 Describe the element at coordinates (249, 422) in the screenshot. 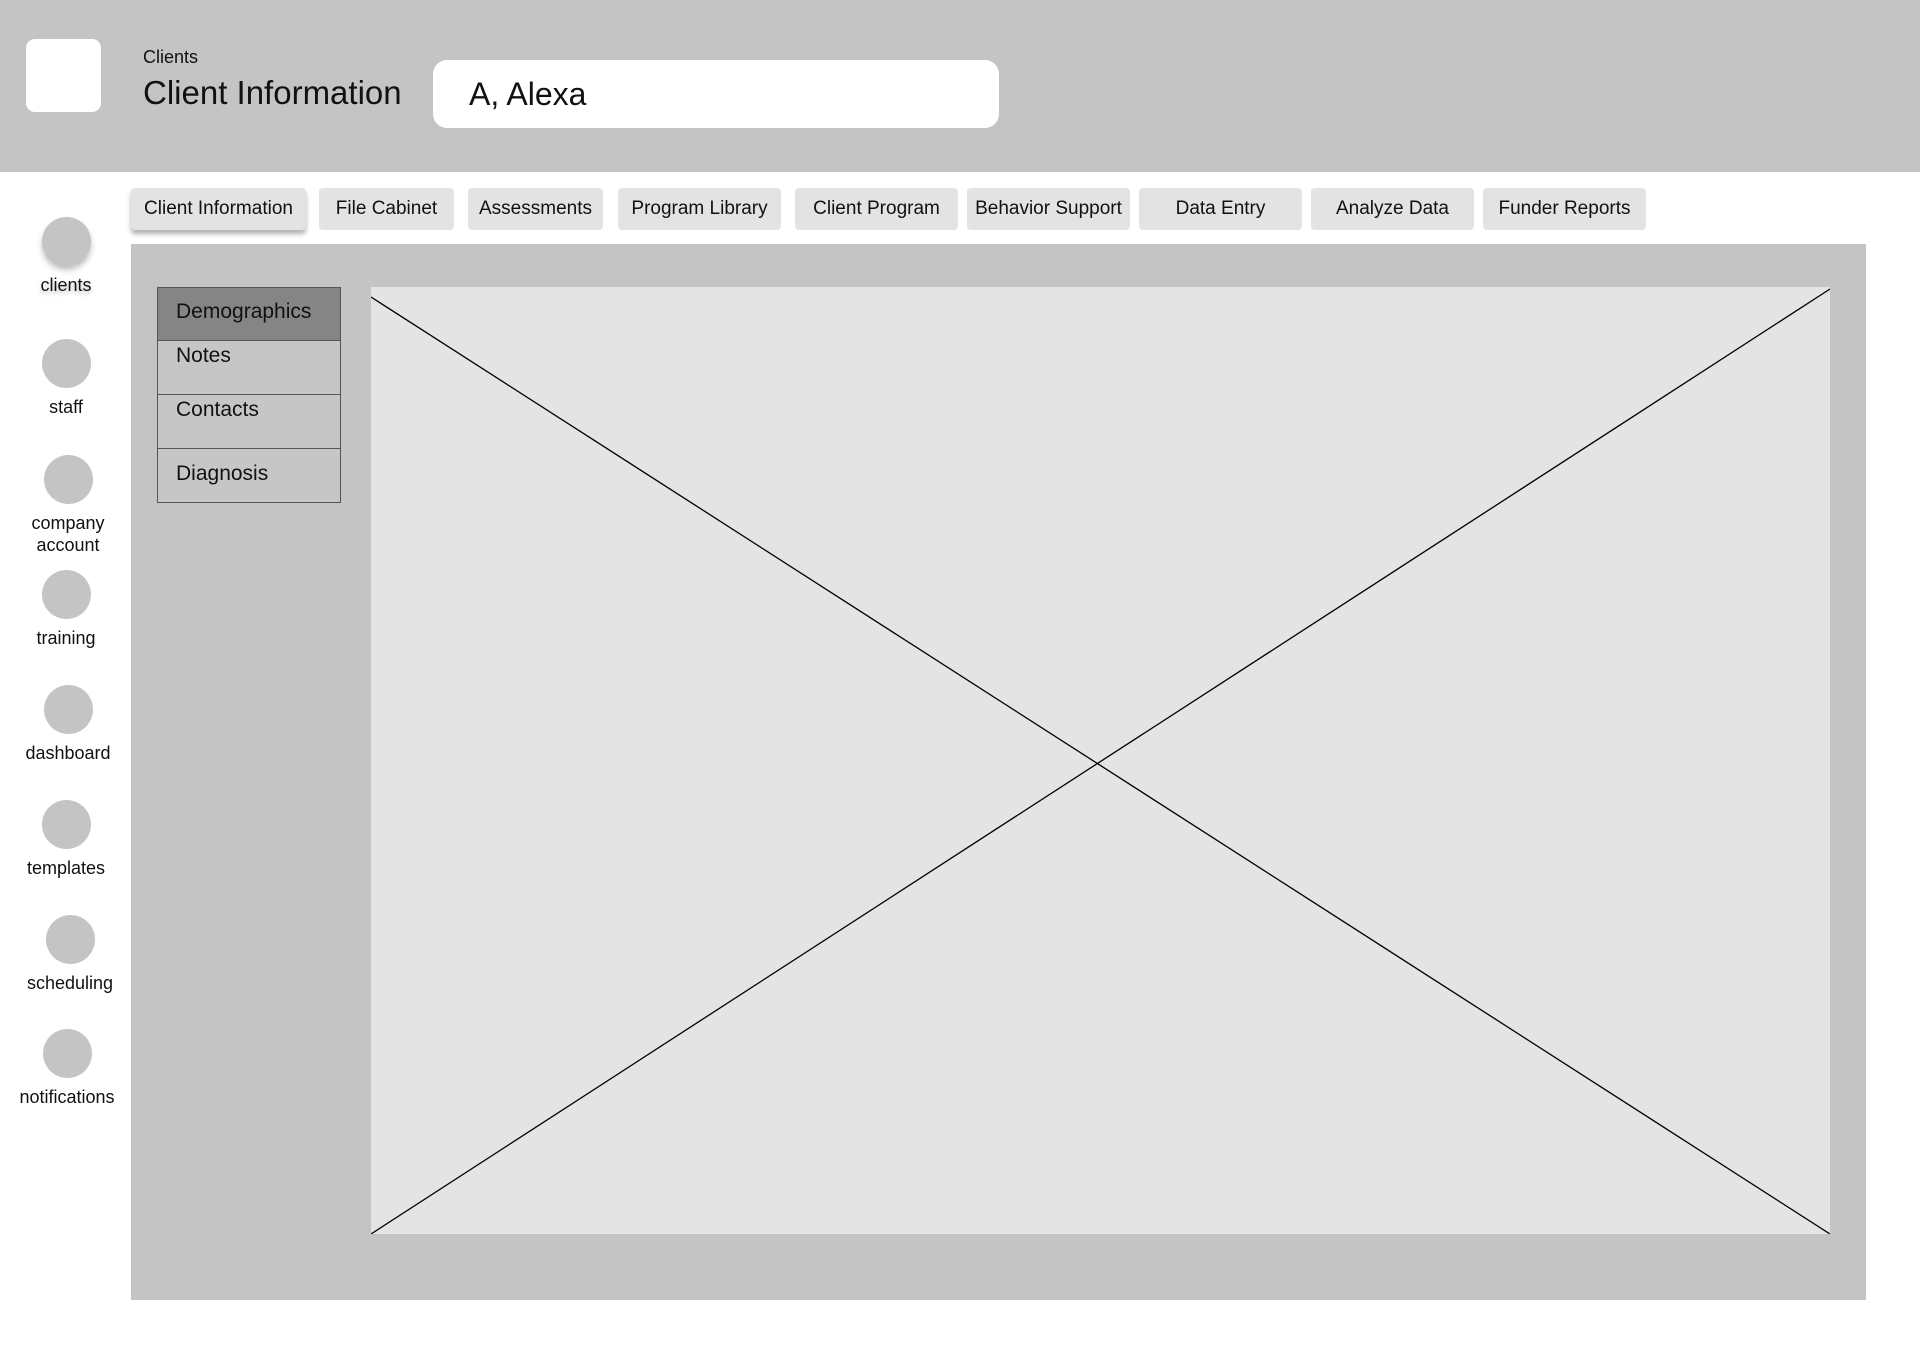

I see `subnav-item-contacts: Contacts` at that location.